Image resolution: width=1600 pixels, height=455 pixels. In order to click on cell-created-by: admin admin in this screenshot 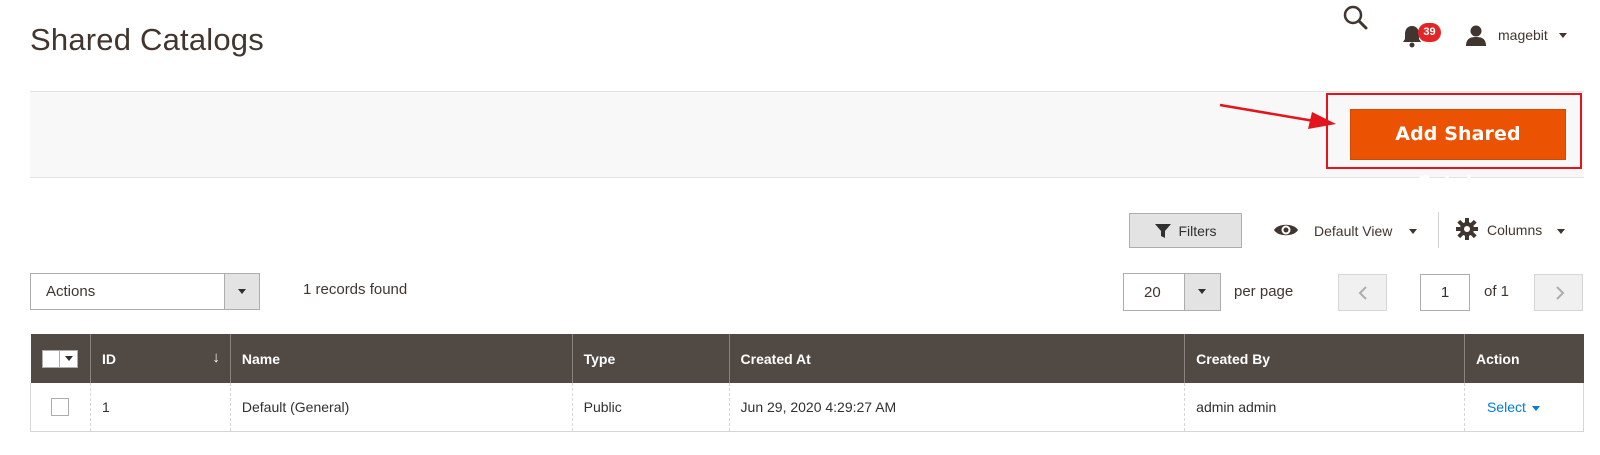, I will do `click(1324, 407)`.